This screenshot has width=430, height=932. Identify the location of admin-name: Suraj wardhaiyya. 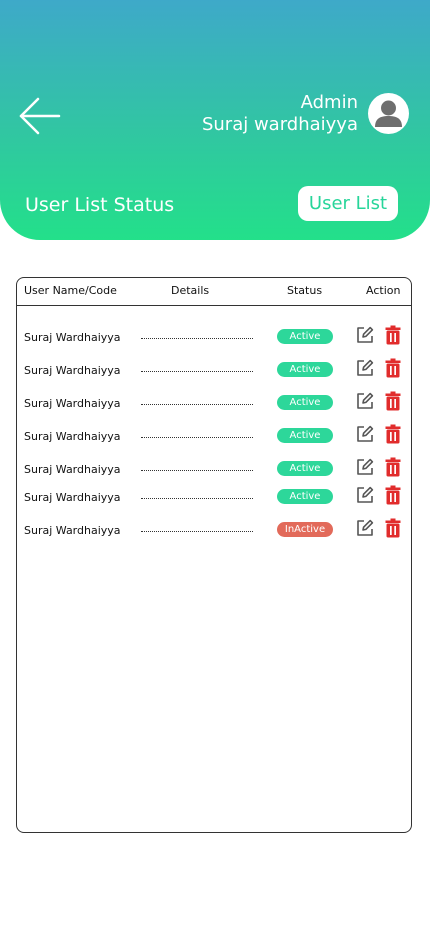
(279, 124).